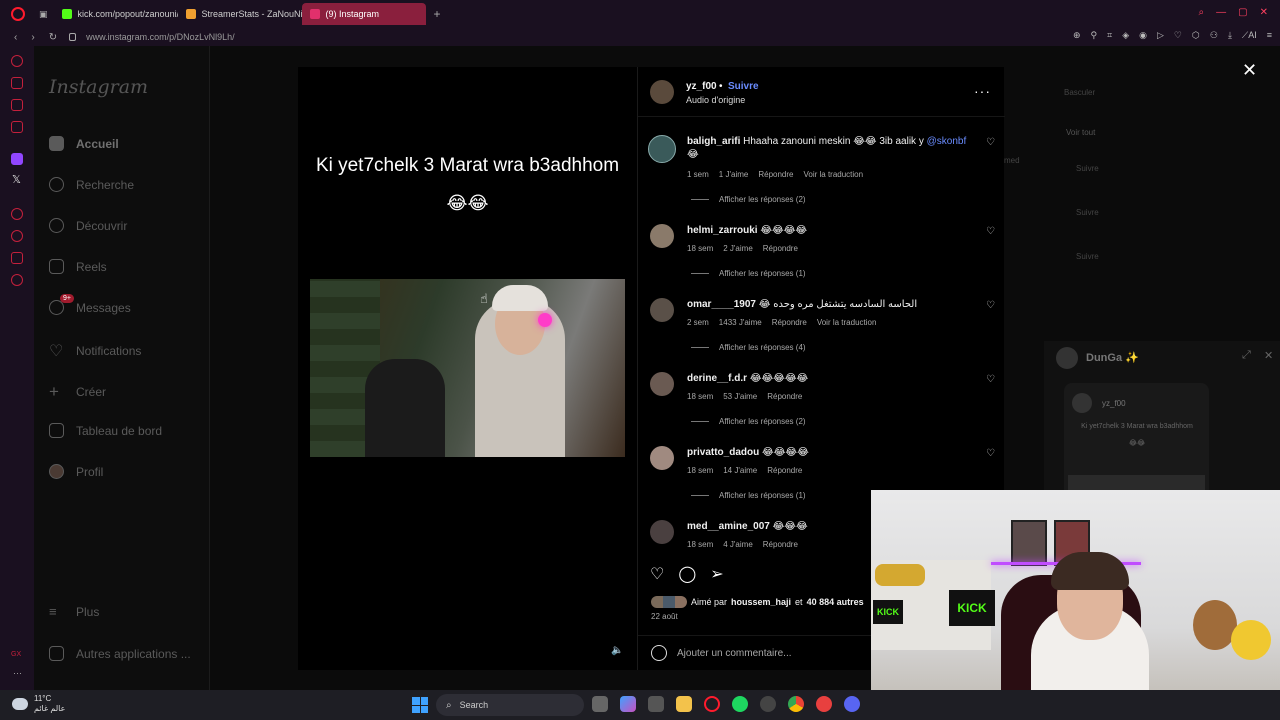 The height and width of the screenshot is (720, 1280). Describe the element at coordinates (1202, 12) in the screenshot. I see `search-tabs-icon: ⌕` at that location.